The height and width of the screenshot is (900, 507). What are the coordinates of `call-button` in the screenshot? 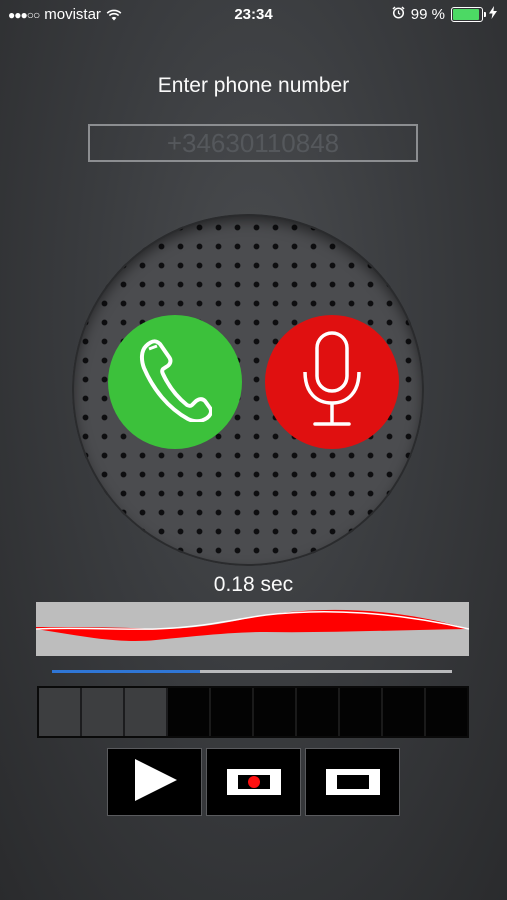 It's located at (175, 382).